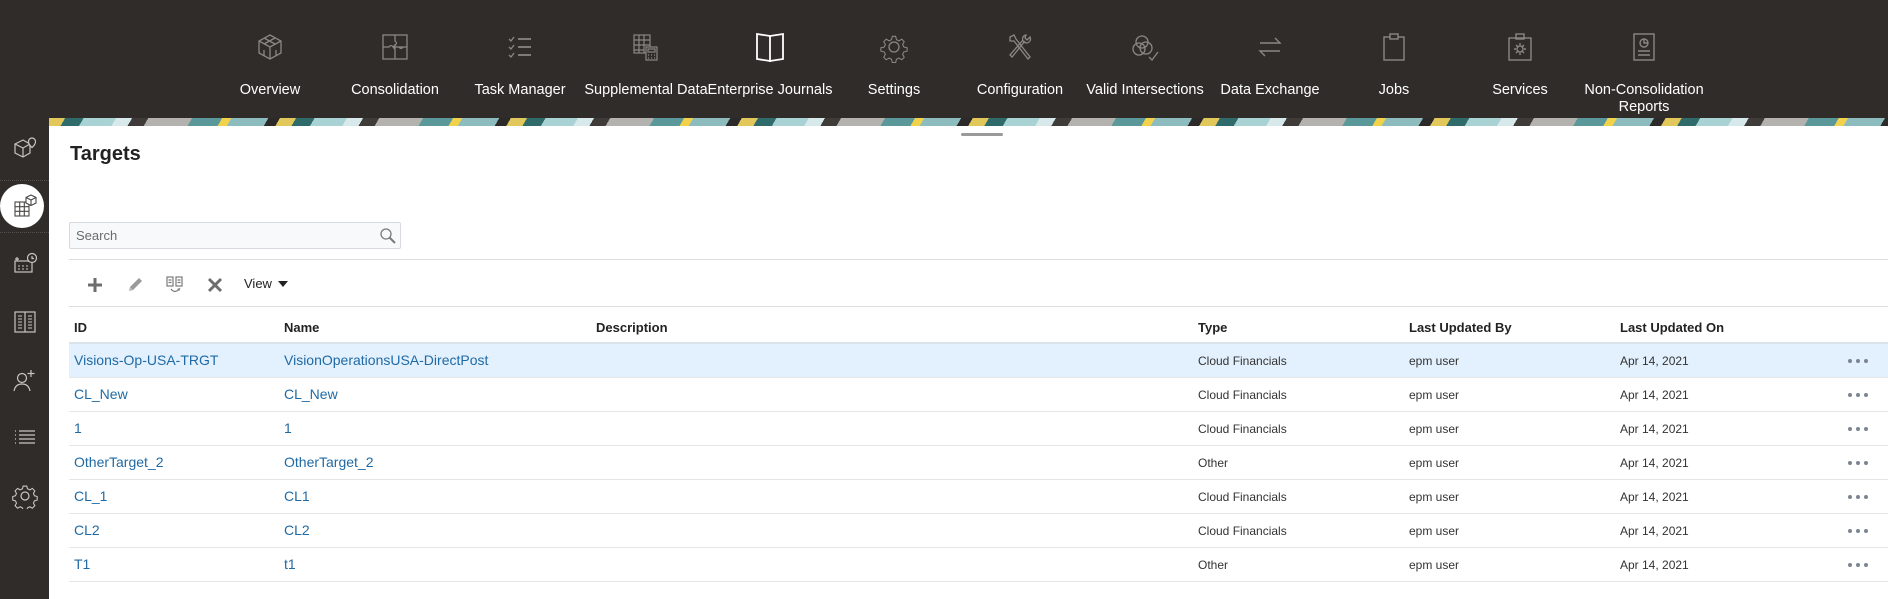 Image resolution: width=1888 pixels, height=599 pixels. I want to click on nav-consolidation: Consolidation, so click(395, 59).